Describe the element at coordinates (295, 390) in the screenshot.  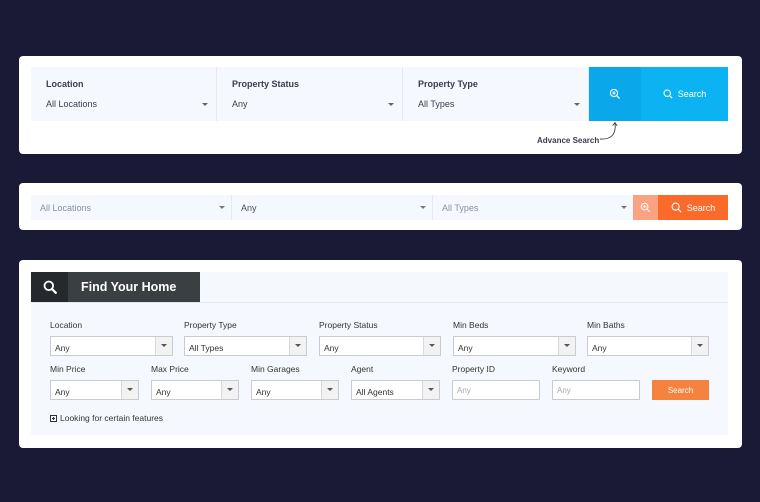
I see `min-garages-select: Any` at that location.